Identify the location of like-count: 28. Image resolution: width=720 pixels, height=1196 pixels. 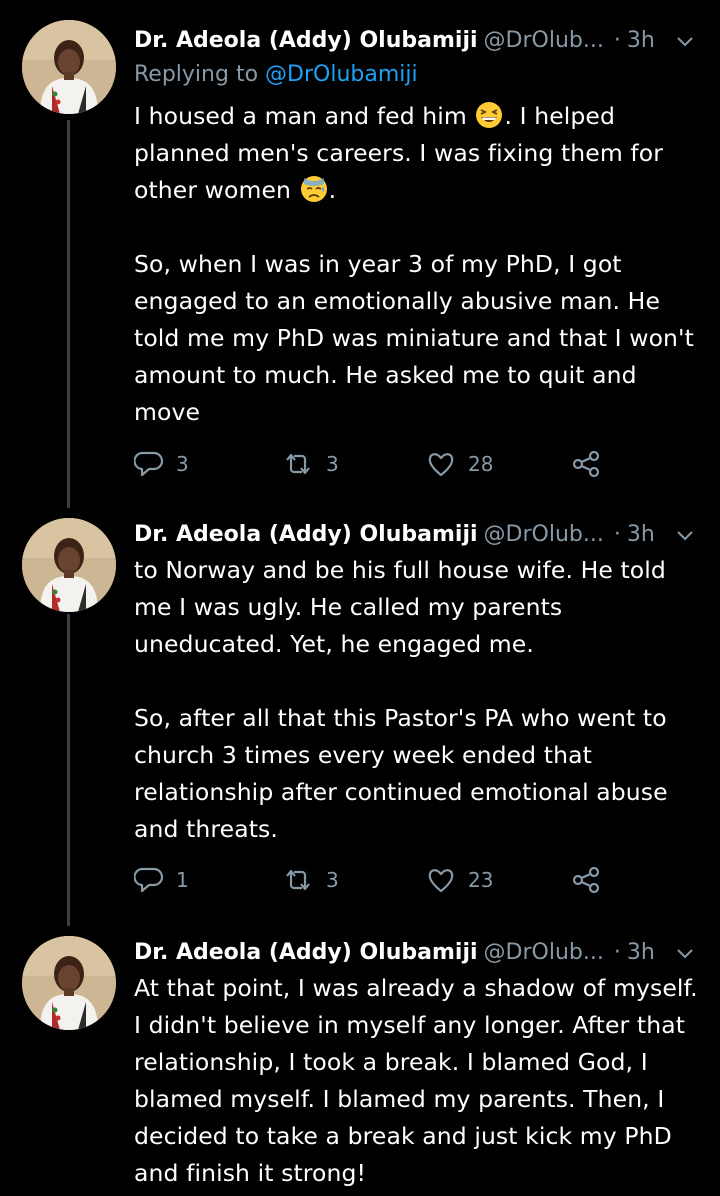
(481, 464).